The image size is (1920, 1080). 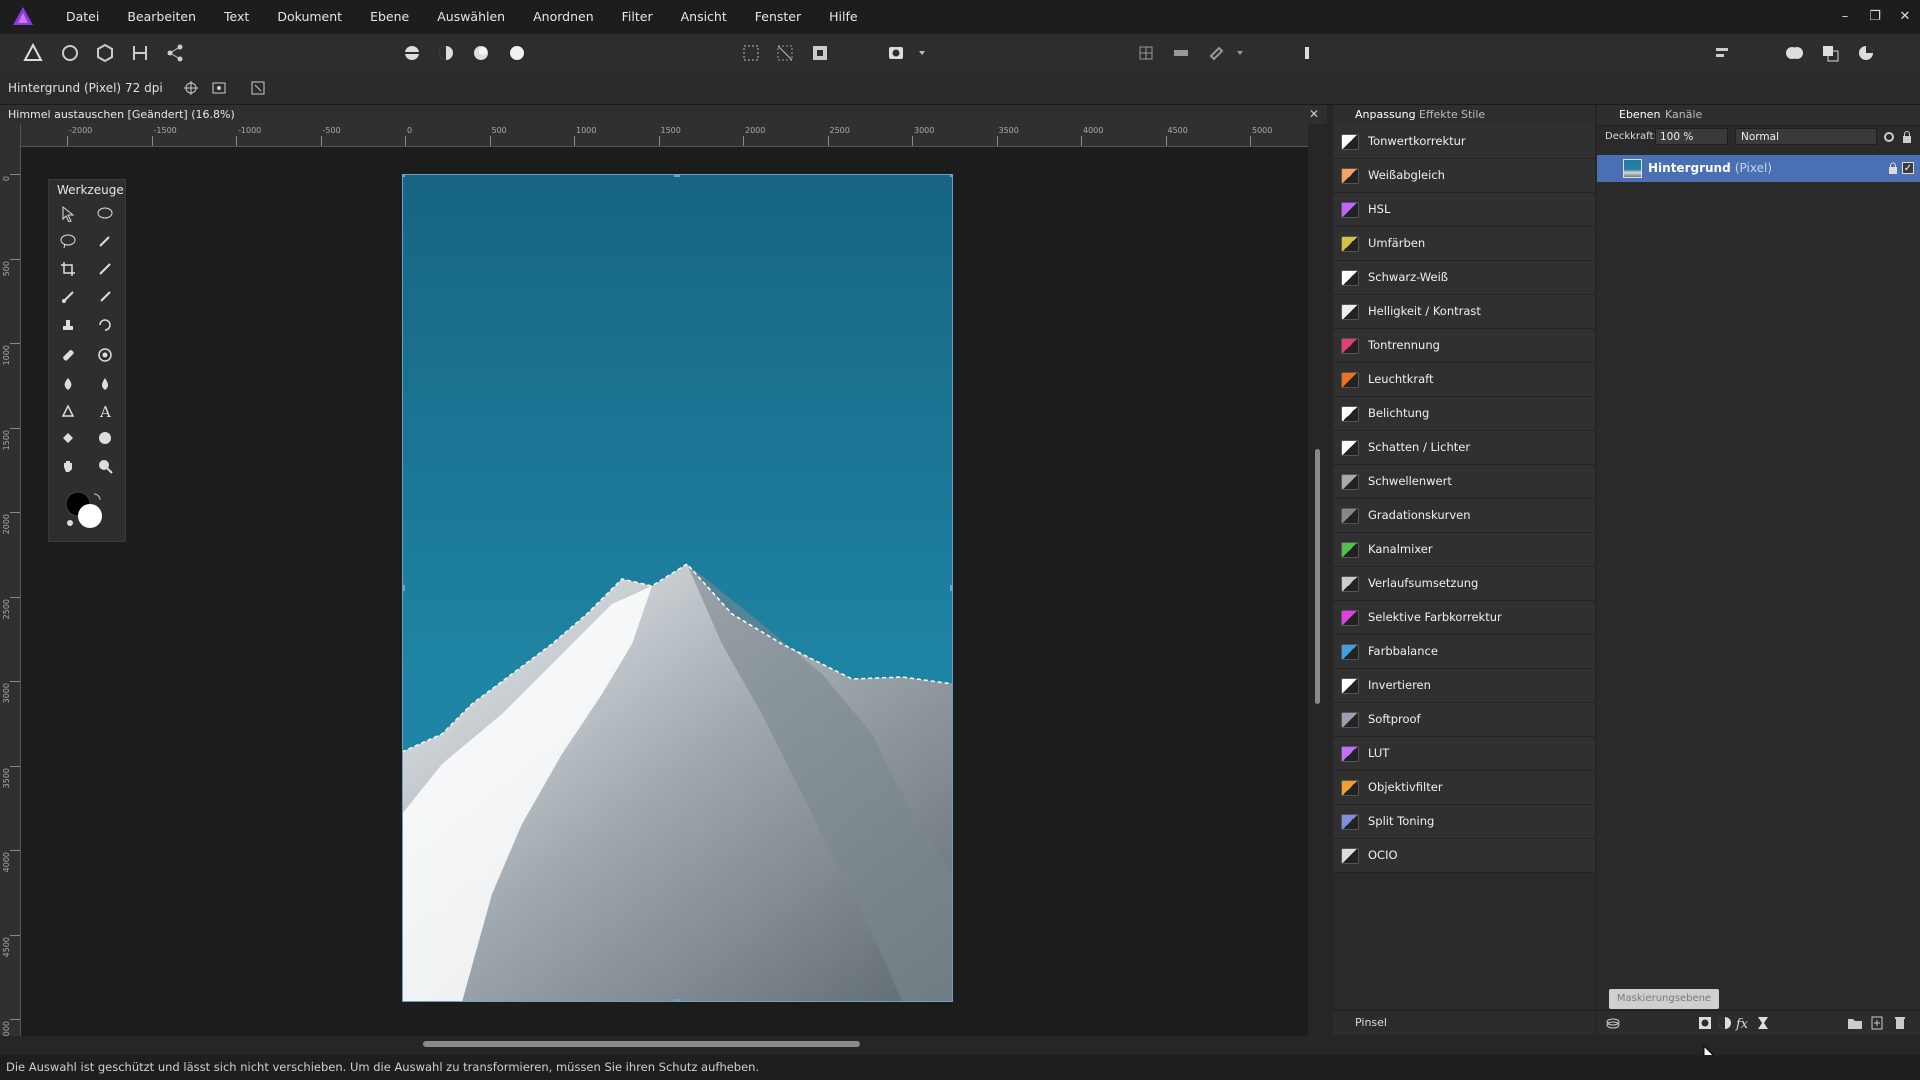 I want to click on lock-transform-icon, so click(x=1307, y=53).